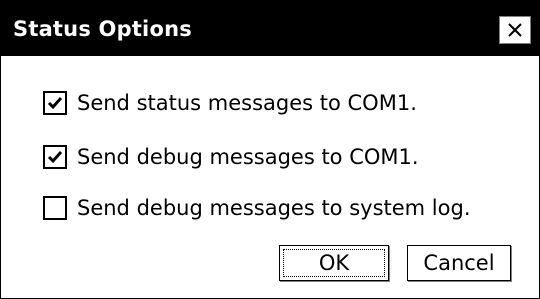  I want to click on cancel-button: Cancel, so click(459, 263).